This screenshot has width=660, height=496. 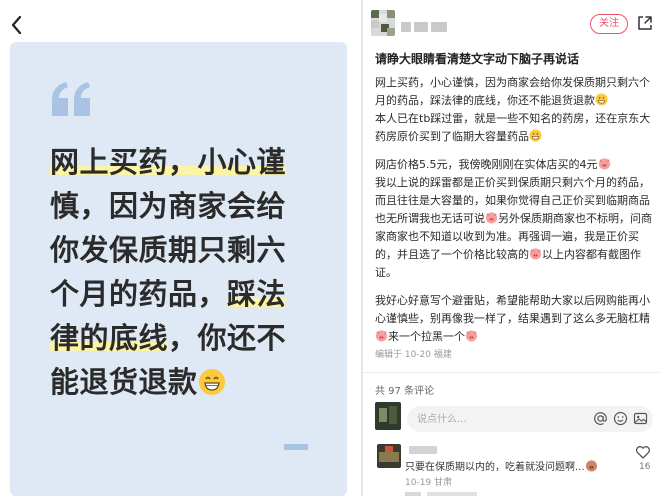 What do you see at coordinates (227, 338) in the screenshot?
I see `card-text-line: ，你还不` at bounding box center [227, 338].